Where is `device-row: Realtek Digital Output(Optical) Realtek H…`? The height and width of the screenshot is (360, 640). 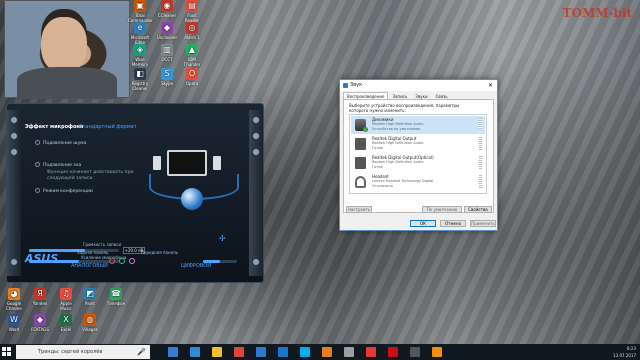 device-row: Realtek Digital Output(Optical) Realtek H… is located at coordinates (418, 163).